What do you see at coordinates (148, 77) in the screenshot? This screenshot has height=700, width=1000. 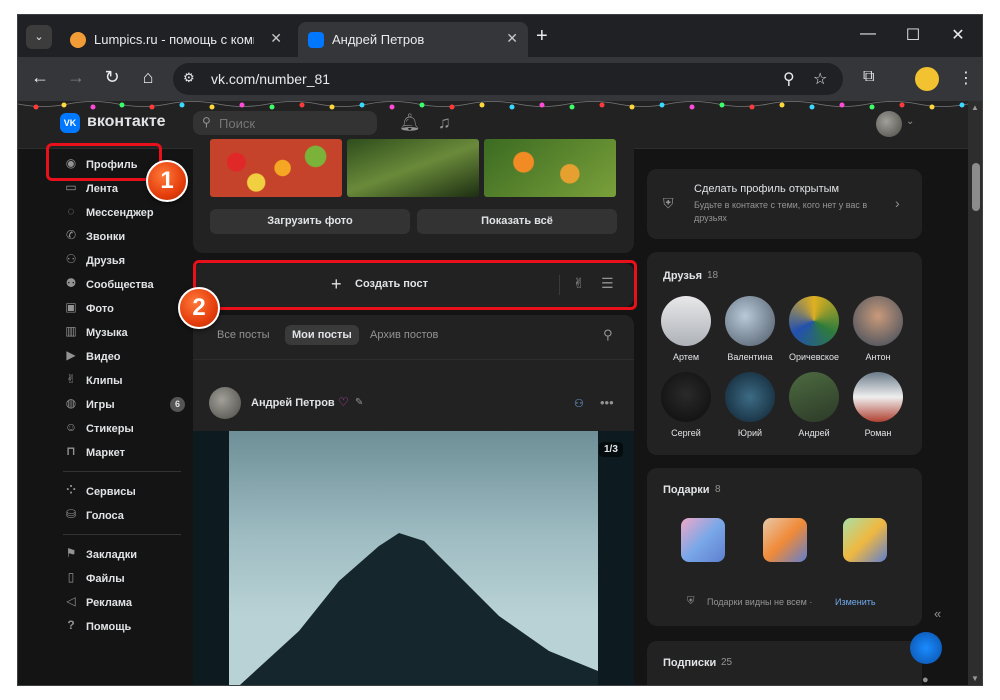 I see `home-icon: ⌂` at bounding box center [148, 77].